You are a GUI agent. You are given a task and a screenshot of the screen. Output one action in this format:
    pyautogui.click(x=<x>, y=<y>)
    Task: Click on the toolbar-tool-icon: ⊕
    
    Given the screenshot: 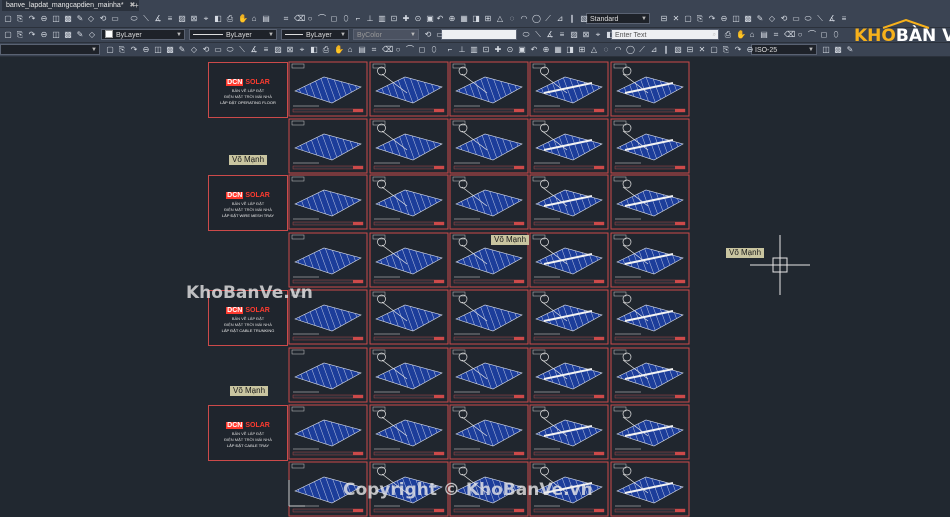 What is the action you would take?
    pyautogui.click(x=546, y=50)
    